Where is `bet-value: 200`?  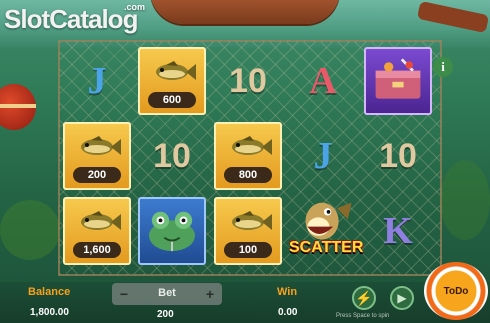
bet-value: 200 is located at coordinates (165, 314).